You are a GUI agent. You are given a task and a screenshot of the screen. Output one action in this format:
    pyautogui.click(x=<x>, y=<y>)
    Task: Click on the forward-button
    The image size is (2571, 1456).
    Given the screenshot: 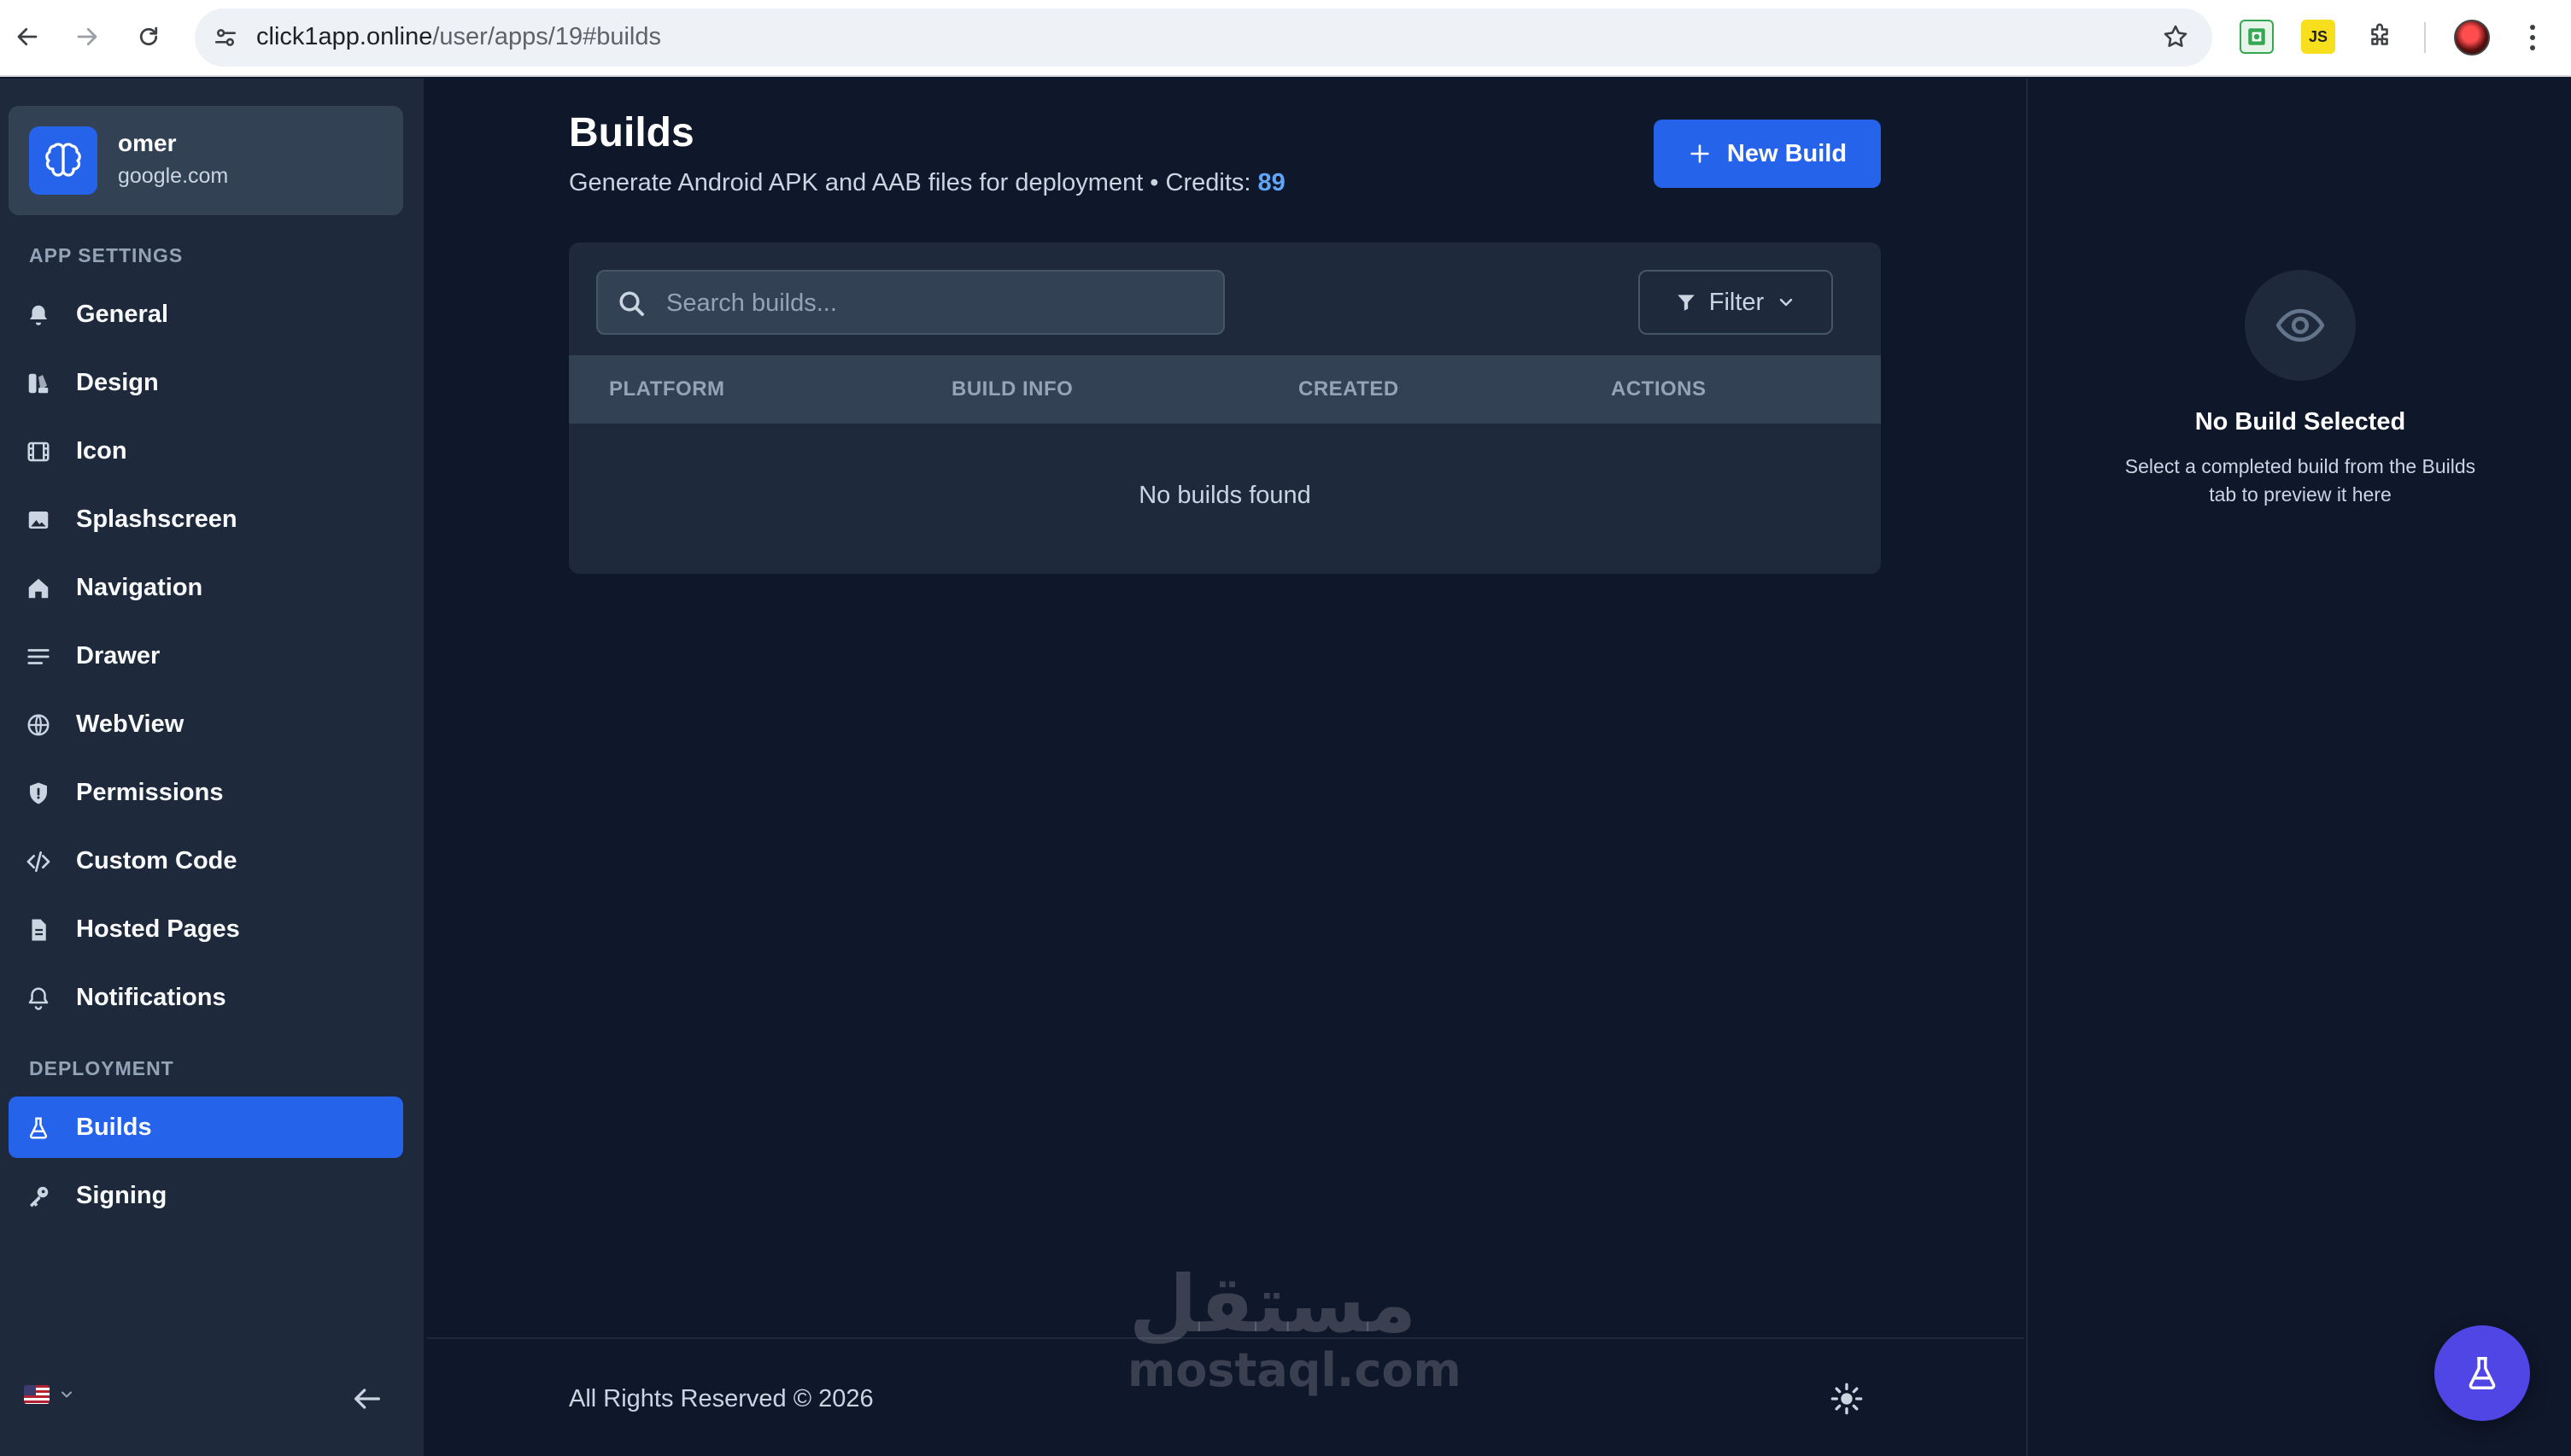 What is the action you would take?
    pyautogui.click(x=87, y=37)
    